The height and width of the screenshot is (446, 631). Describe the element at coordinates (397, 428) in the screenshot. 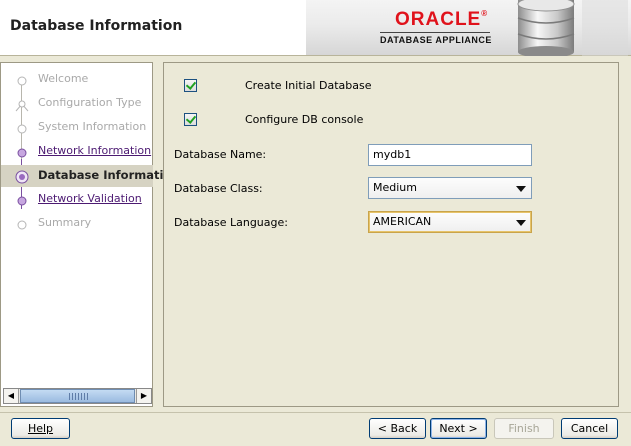

I see `back-button: < Back` at that location.